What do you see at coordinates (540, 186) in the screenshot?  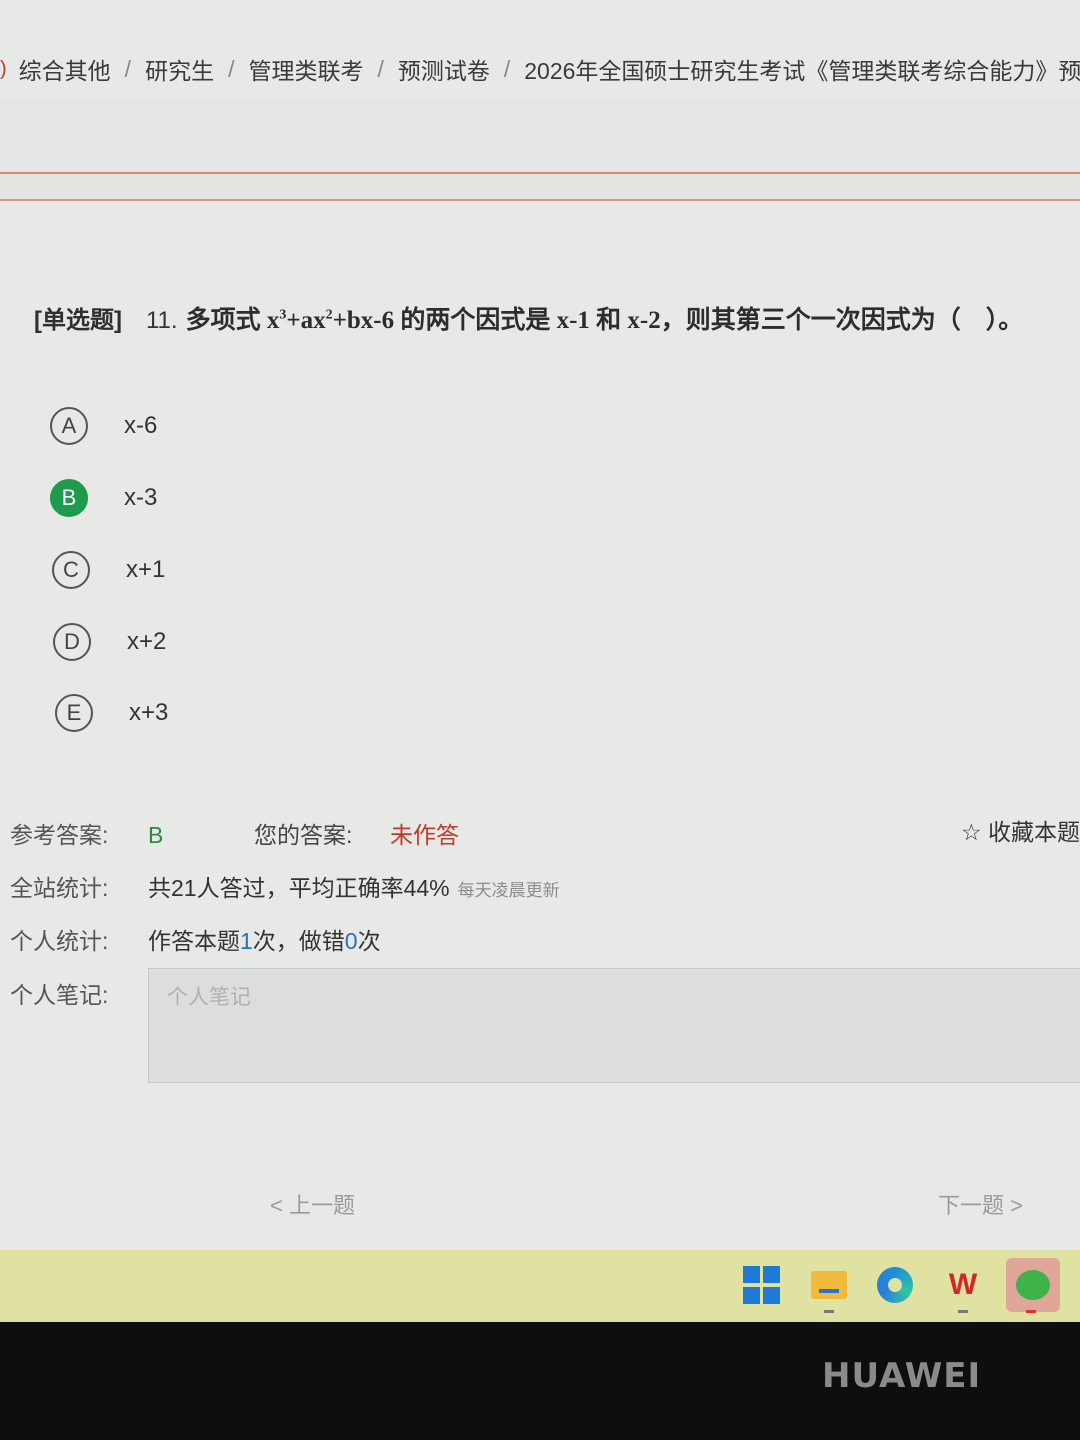 I see `progress-strip` at bounding box center [540, 186].